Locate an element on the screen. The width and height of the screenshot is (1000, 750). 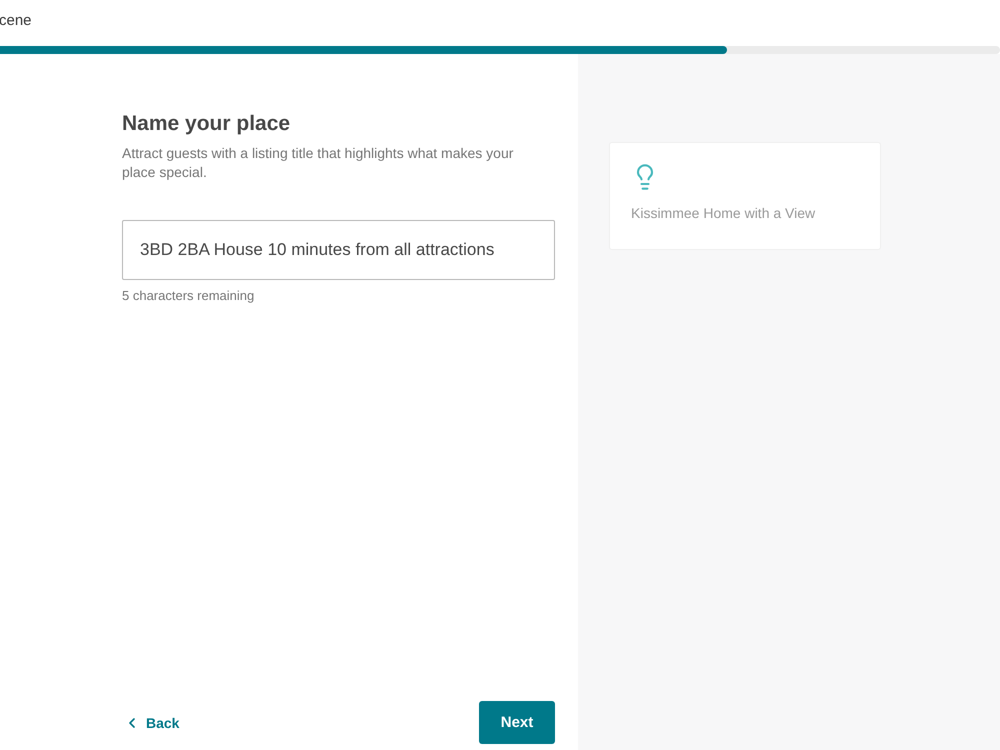
next-button: Next is located at coordinates (517, 722).